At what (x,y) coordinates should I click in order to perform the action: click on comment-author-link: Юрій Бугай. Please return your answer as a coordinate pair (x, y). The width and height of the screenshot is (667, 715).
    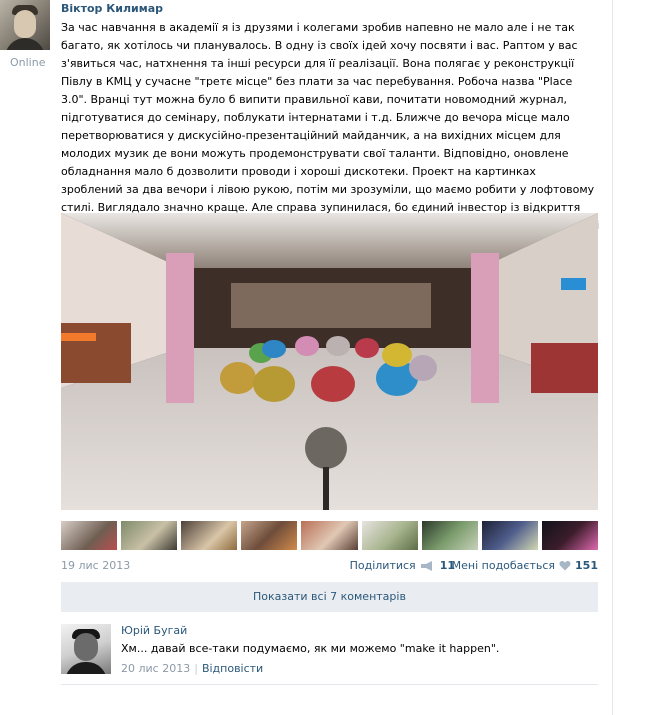
    Looking at the image, I should click on (154, 630).